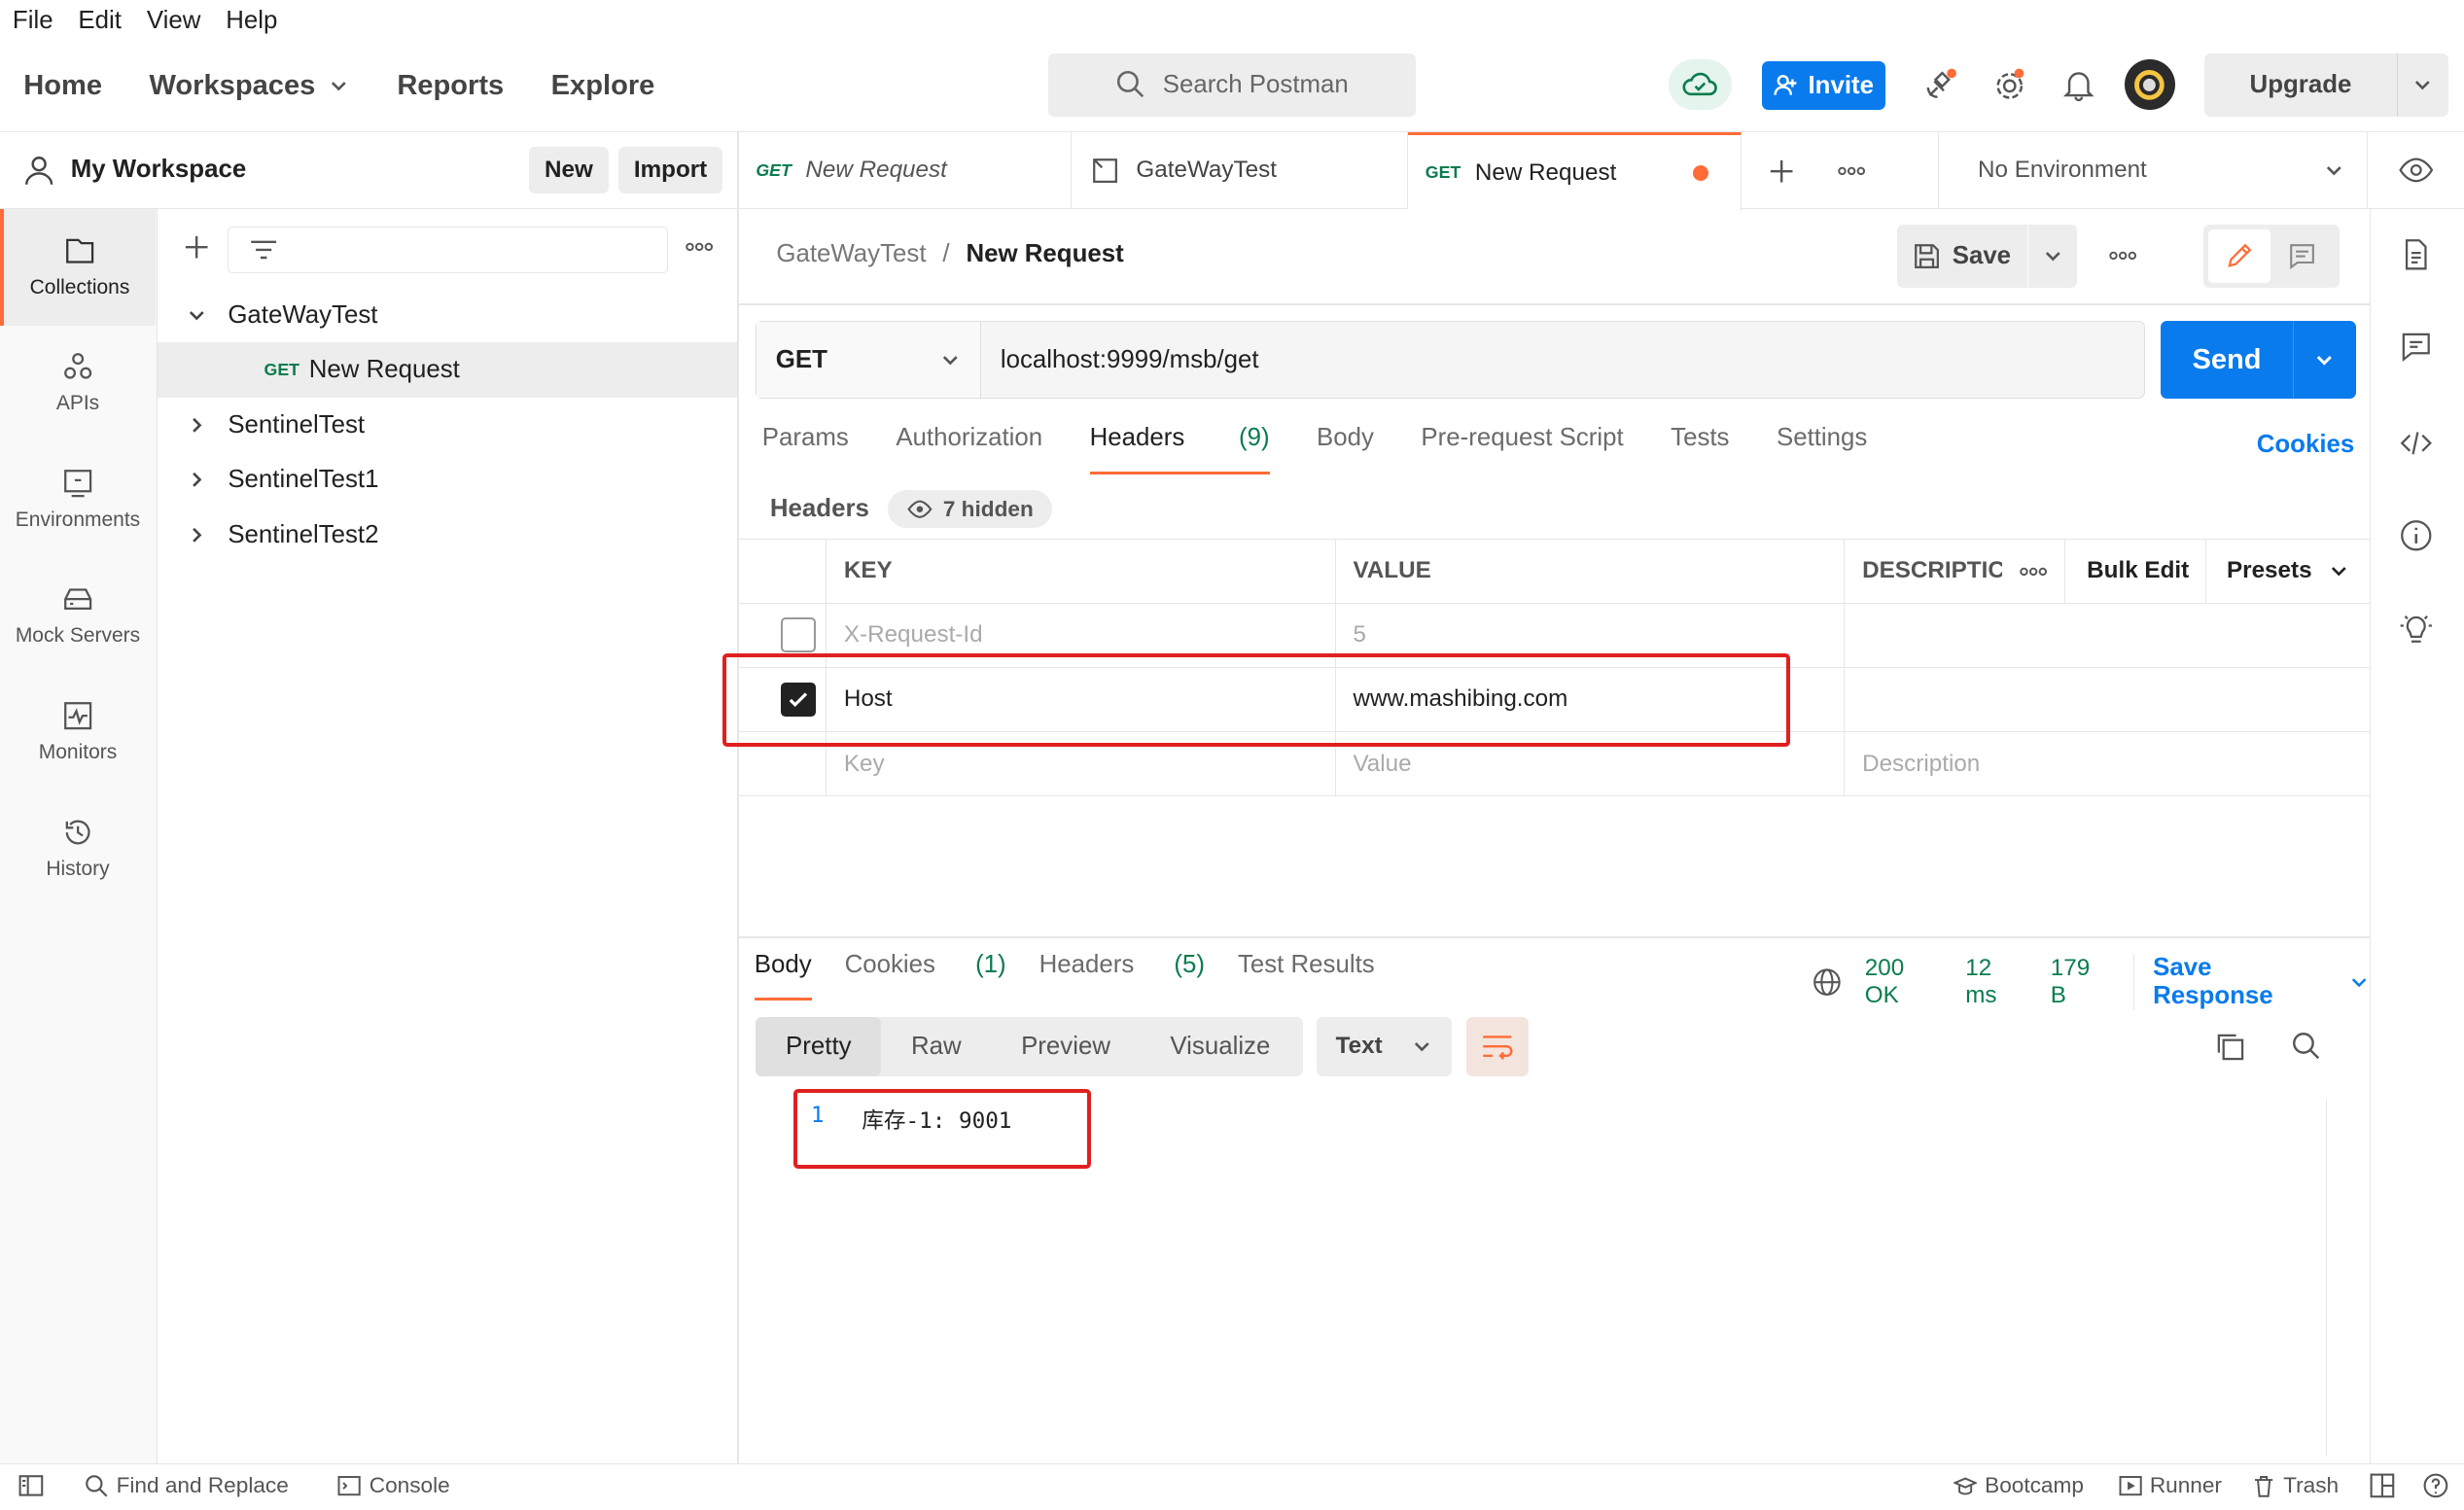 The image size is (2464, 1510). I want to click on tips-button, so click(2418, 631).